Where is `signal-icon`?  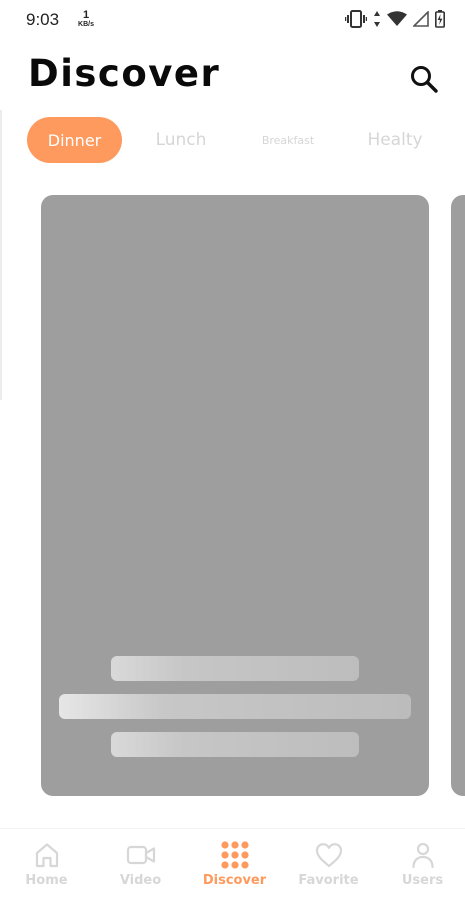 signal-icon is located at coordinates (421, 19).